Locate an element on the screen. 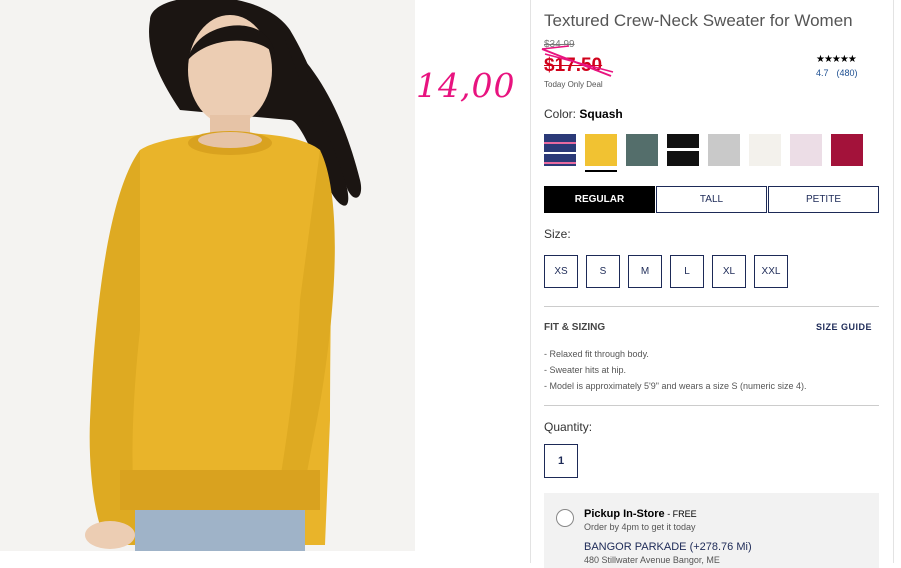 The image size is (901, 568). size-xxl-button: XXL is located at coordinates (771, 271).